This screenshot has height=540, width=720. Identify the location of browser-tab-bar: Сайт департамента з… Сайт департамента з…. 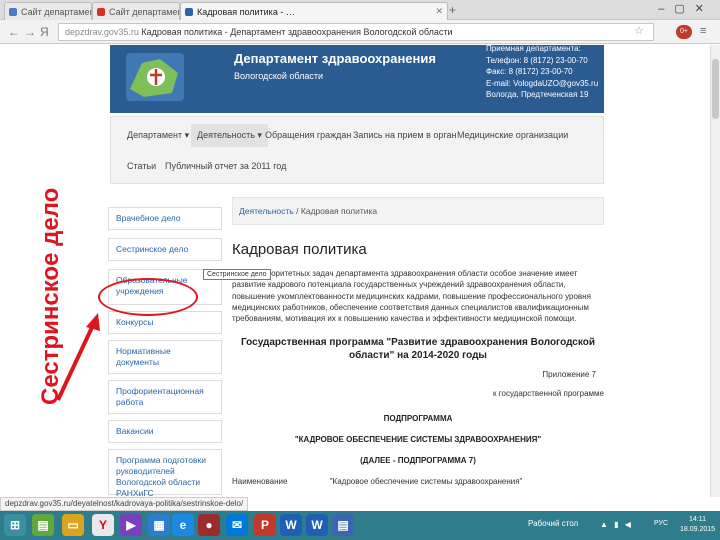
(360, 10).